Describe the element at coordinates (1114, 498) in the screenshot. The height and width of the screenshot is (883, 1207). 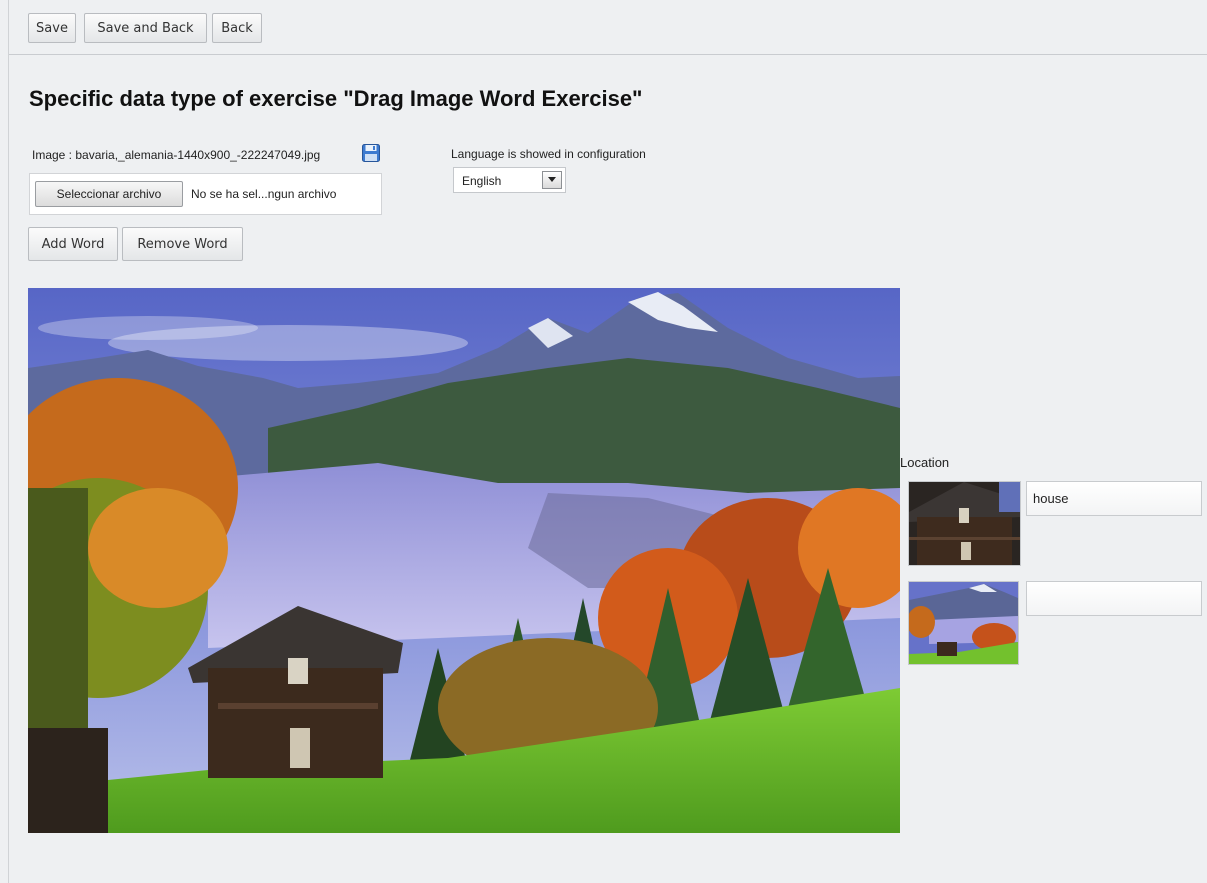
I see `location-word-input: house` at that location.